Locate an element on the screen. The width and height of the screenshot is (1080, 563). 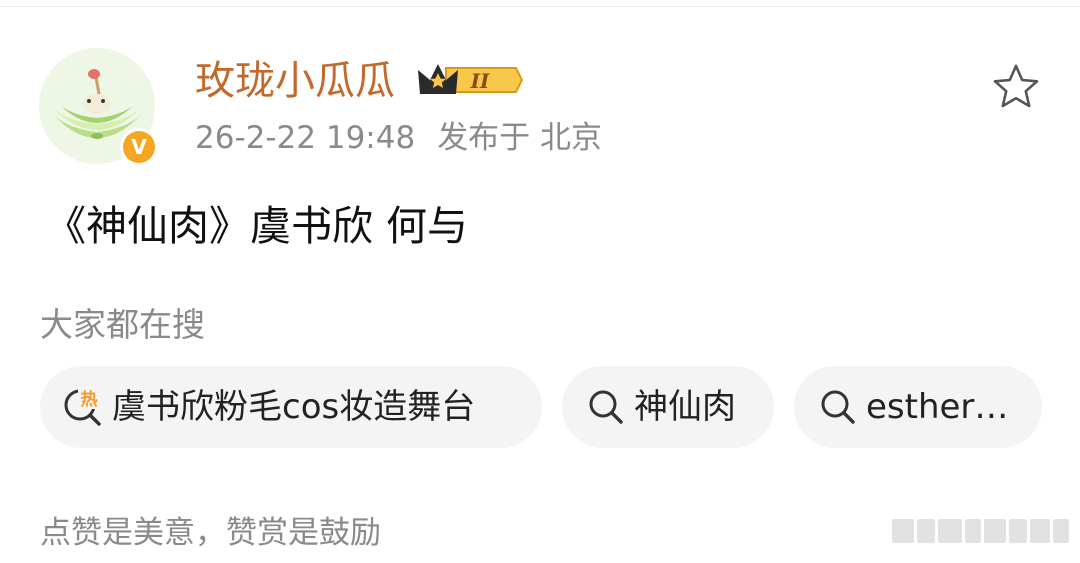
search-chip-label: 神仙肉 is located at coordinates (685, 407).